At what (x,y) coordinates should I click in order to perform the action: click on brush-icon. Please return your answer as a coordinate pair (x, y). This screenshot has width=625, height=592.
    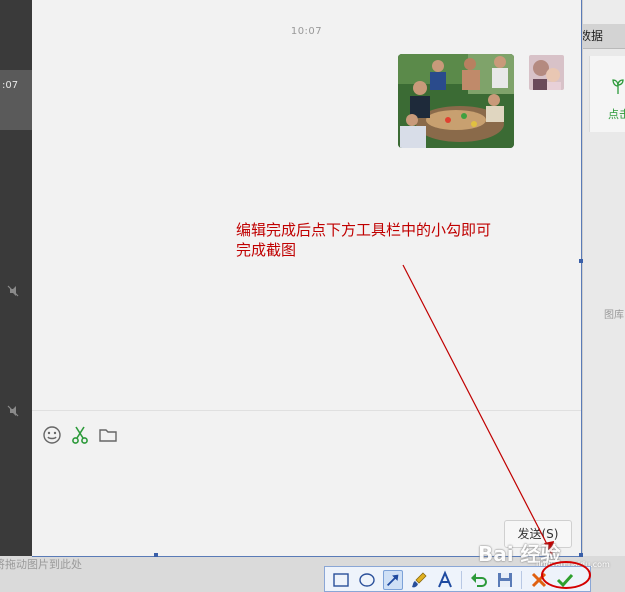
    Looking at the image, I should click on (419, 580).